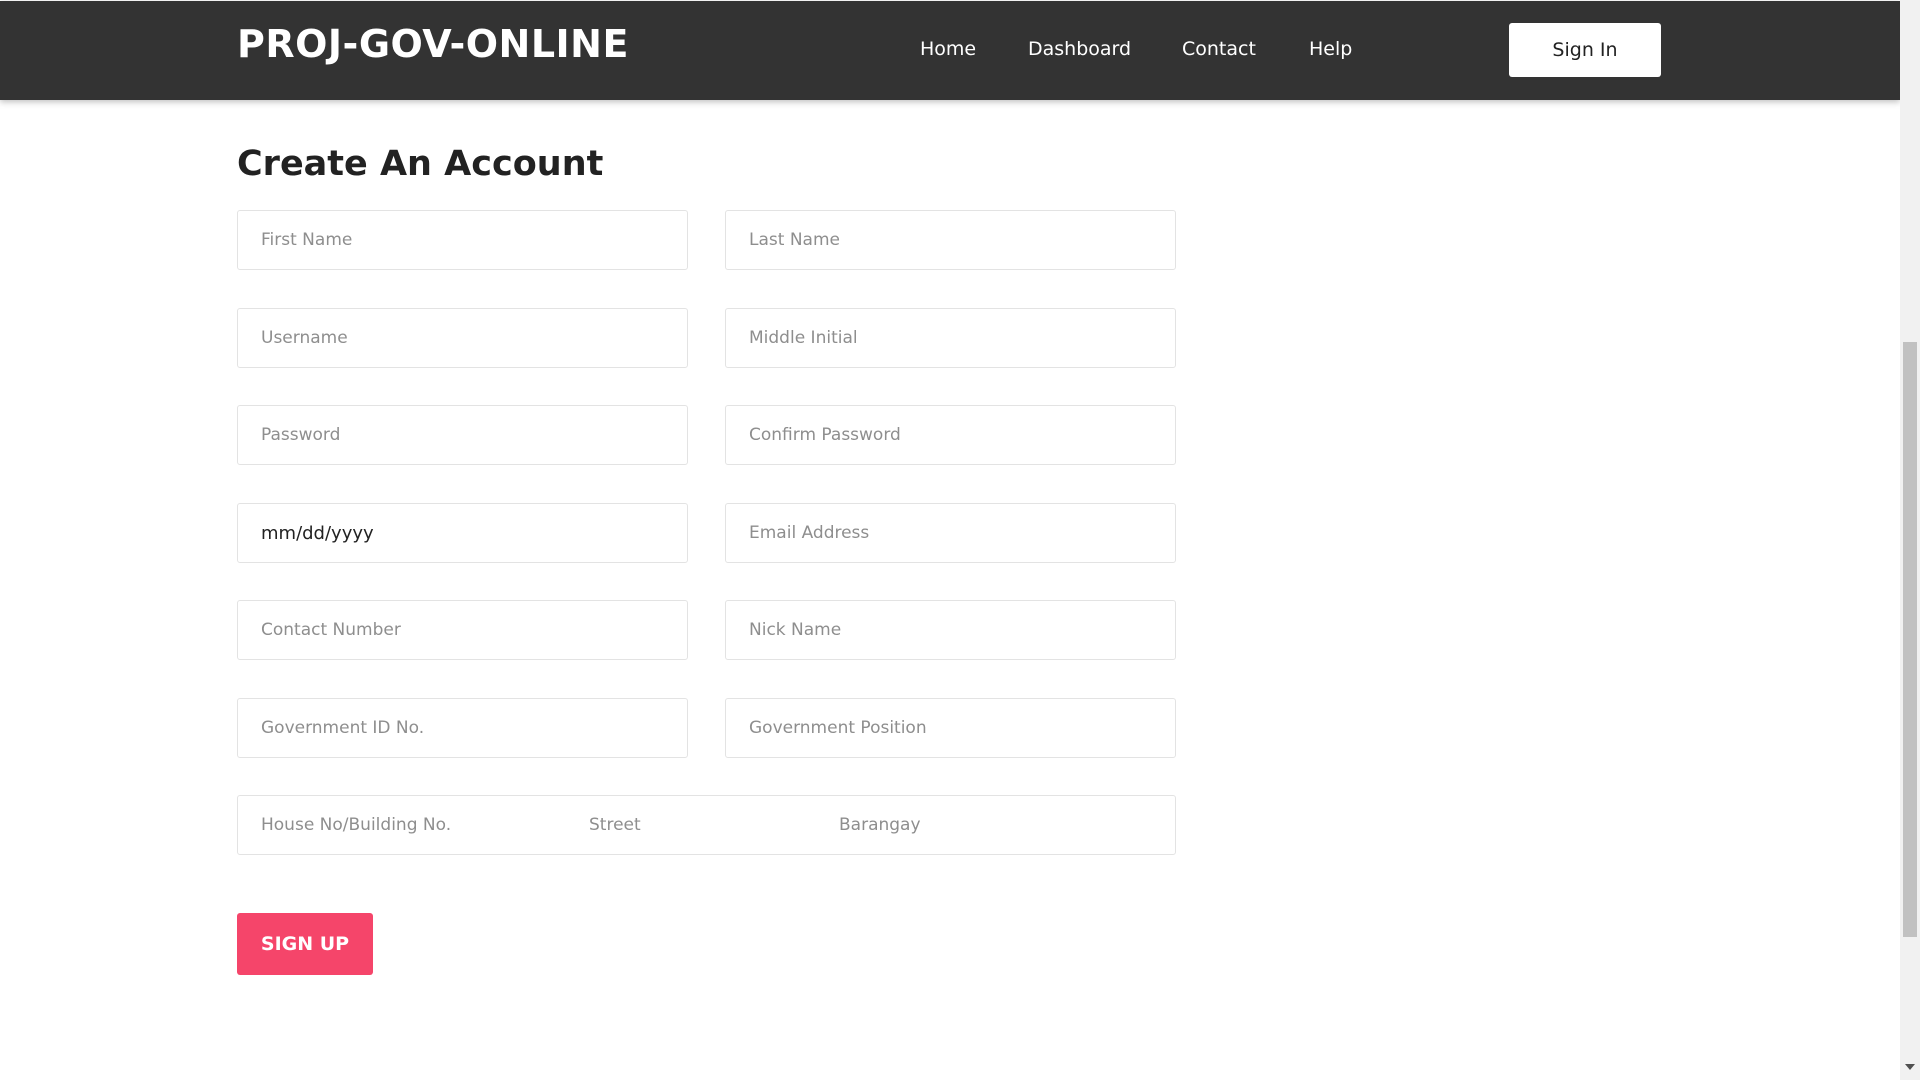 This screenshot has width=1920, height=1080. What do you see at coordinates (433, 44) in the screenshot?
I see `brand-logo: PROJ-GOV-ONLINE` at bounding box center [433, 44].